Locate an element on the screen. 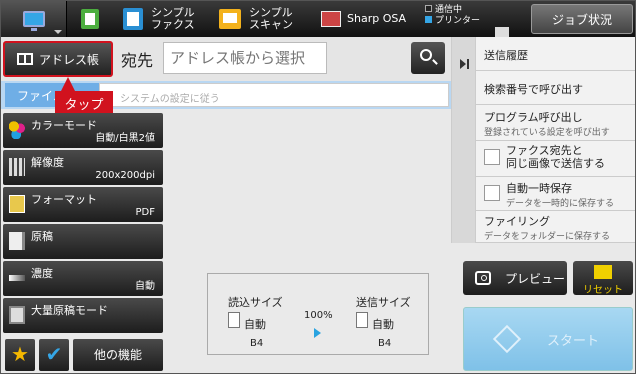 This screenshot has width=636, height=374. filing-field: システムの設定に従う is located at coordinates (274, 95).